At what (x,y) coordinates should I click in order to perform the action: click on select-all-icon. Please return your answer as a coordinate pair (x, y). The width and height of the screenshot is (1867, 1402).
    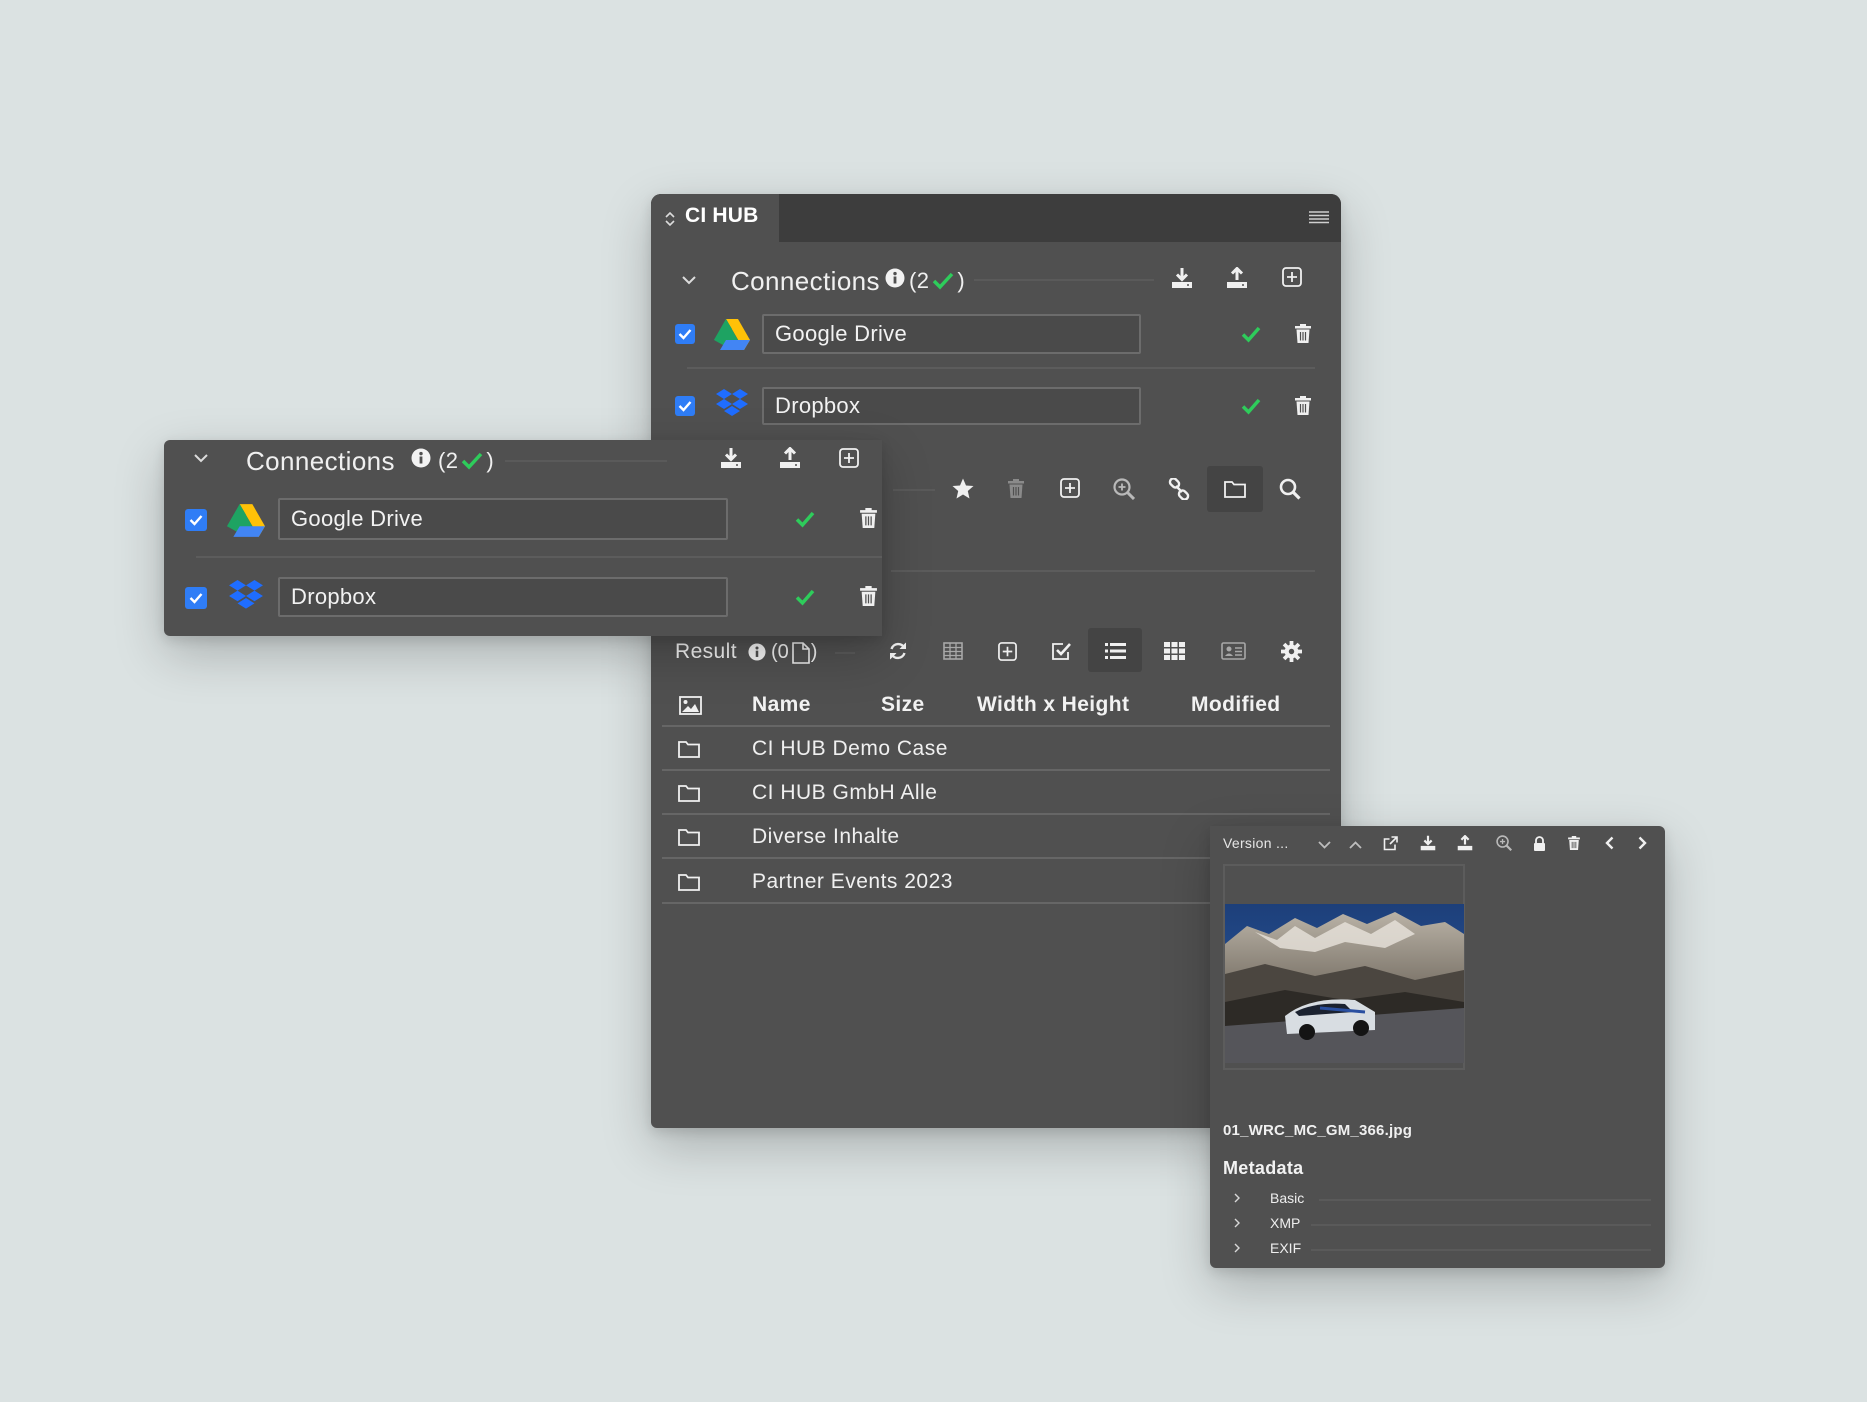
    Looking at the image, I should click on (1061, 651).